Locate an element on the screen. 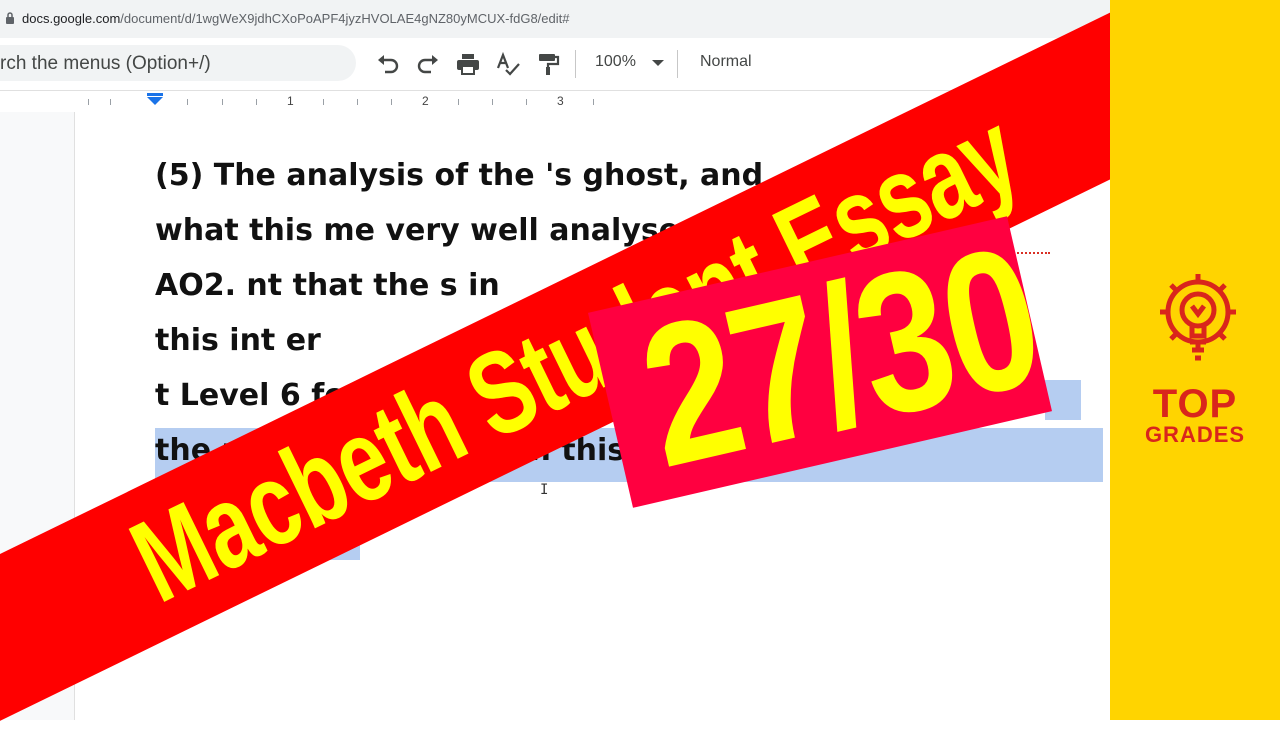  paint-format-icon is located at coordinates (548, 64).